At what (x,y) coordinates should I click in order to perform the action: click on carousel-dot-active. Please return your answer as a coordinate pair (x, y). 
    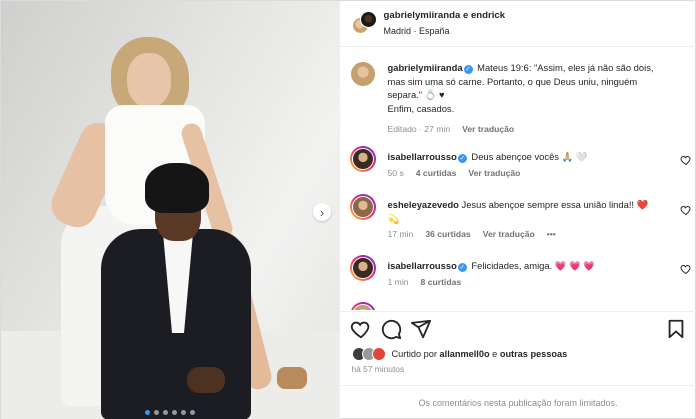
    Looking at the image, I should click on (147, 412).